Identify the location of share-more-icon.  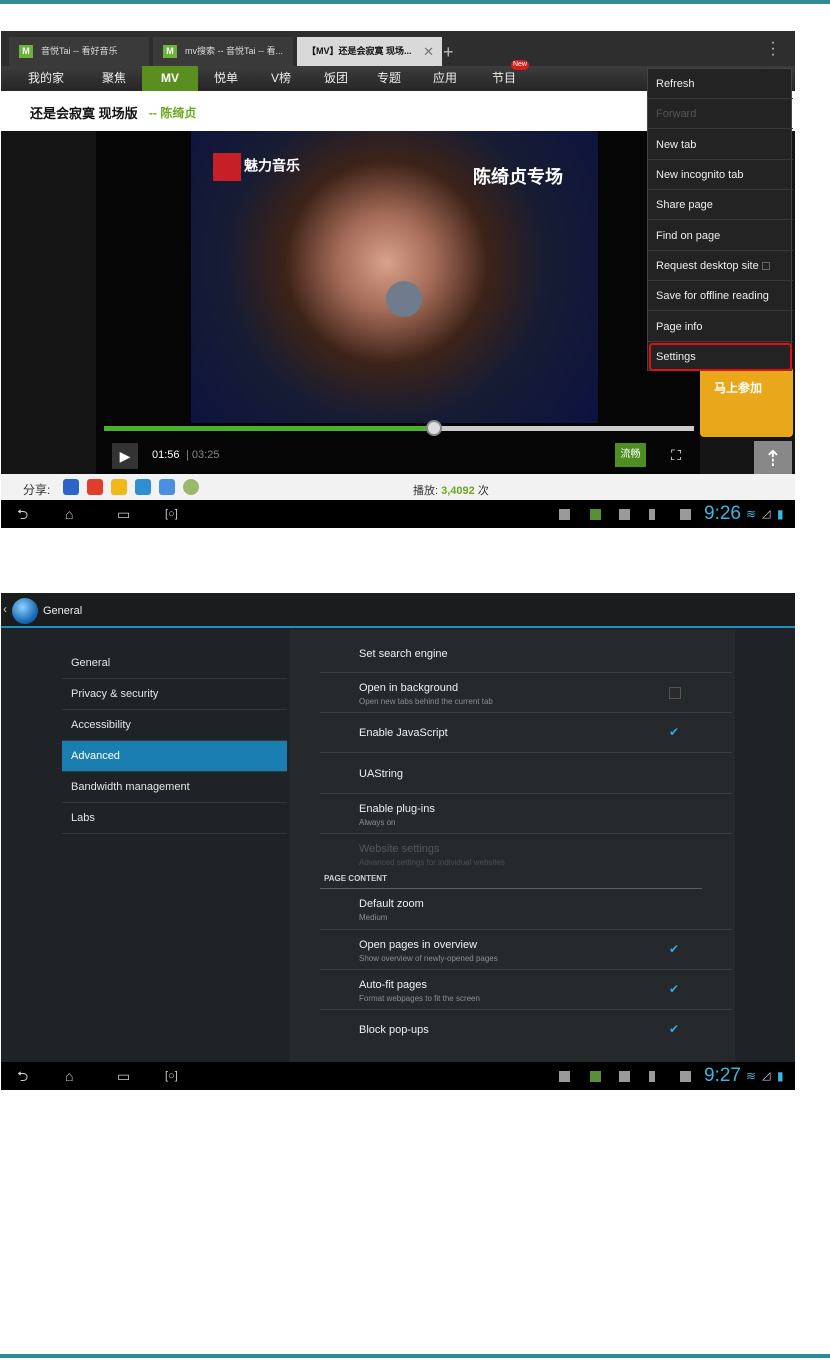
(191, 487).